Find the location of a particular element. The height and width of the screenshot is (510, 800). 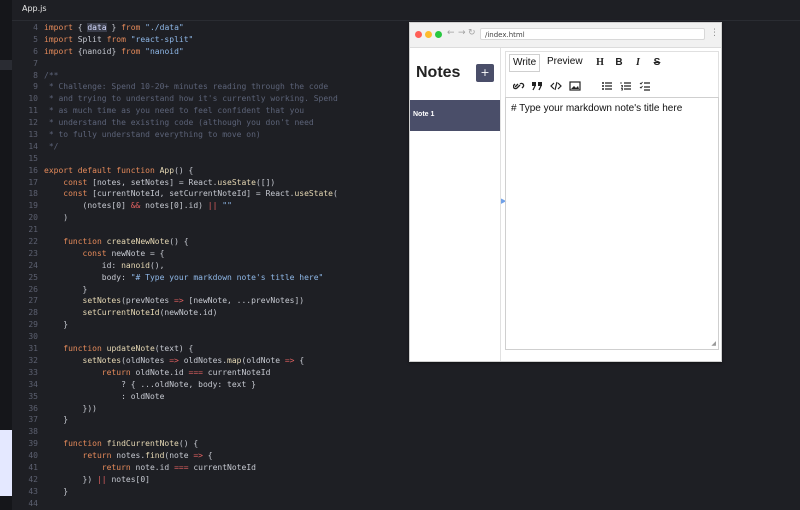

code-text: return notes.find(note => { is located at coordinates (147, 456).